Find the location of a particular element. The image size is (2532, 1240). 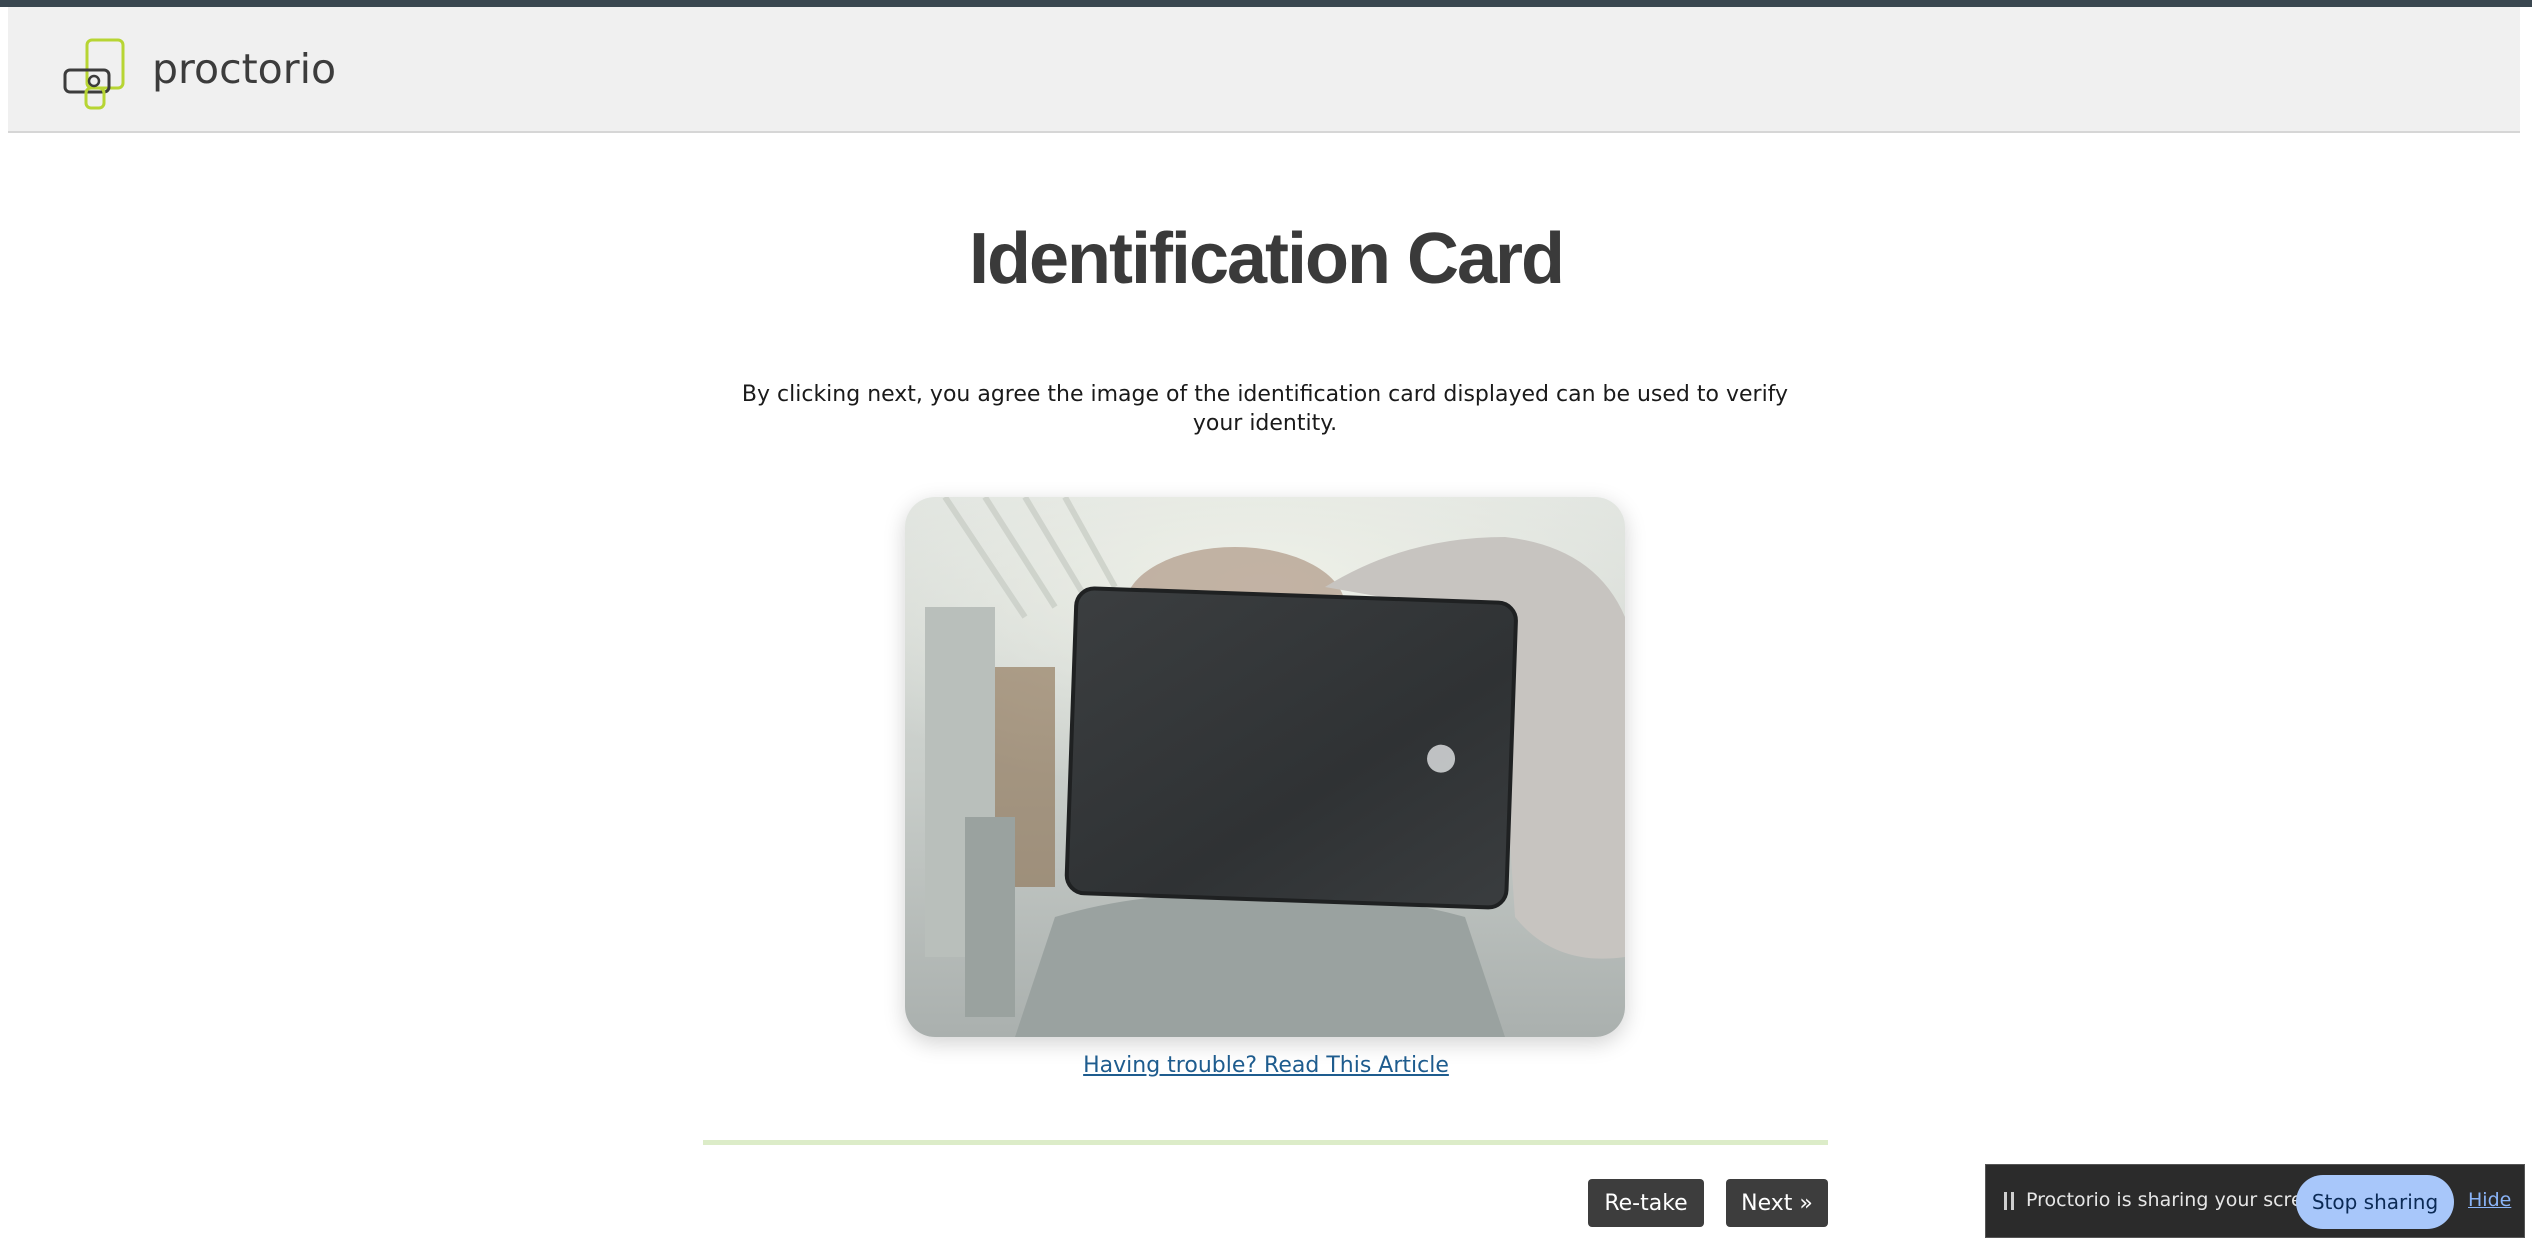

brand-name: proctorio is located at coordinates (244, 69).